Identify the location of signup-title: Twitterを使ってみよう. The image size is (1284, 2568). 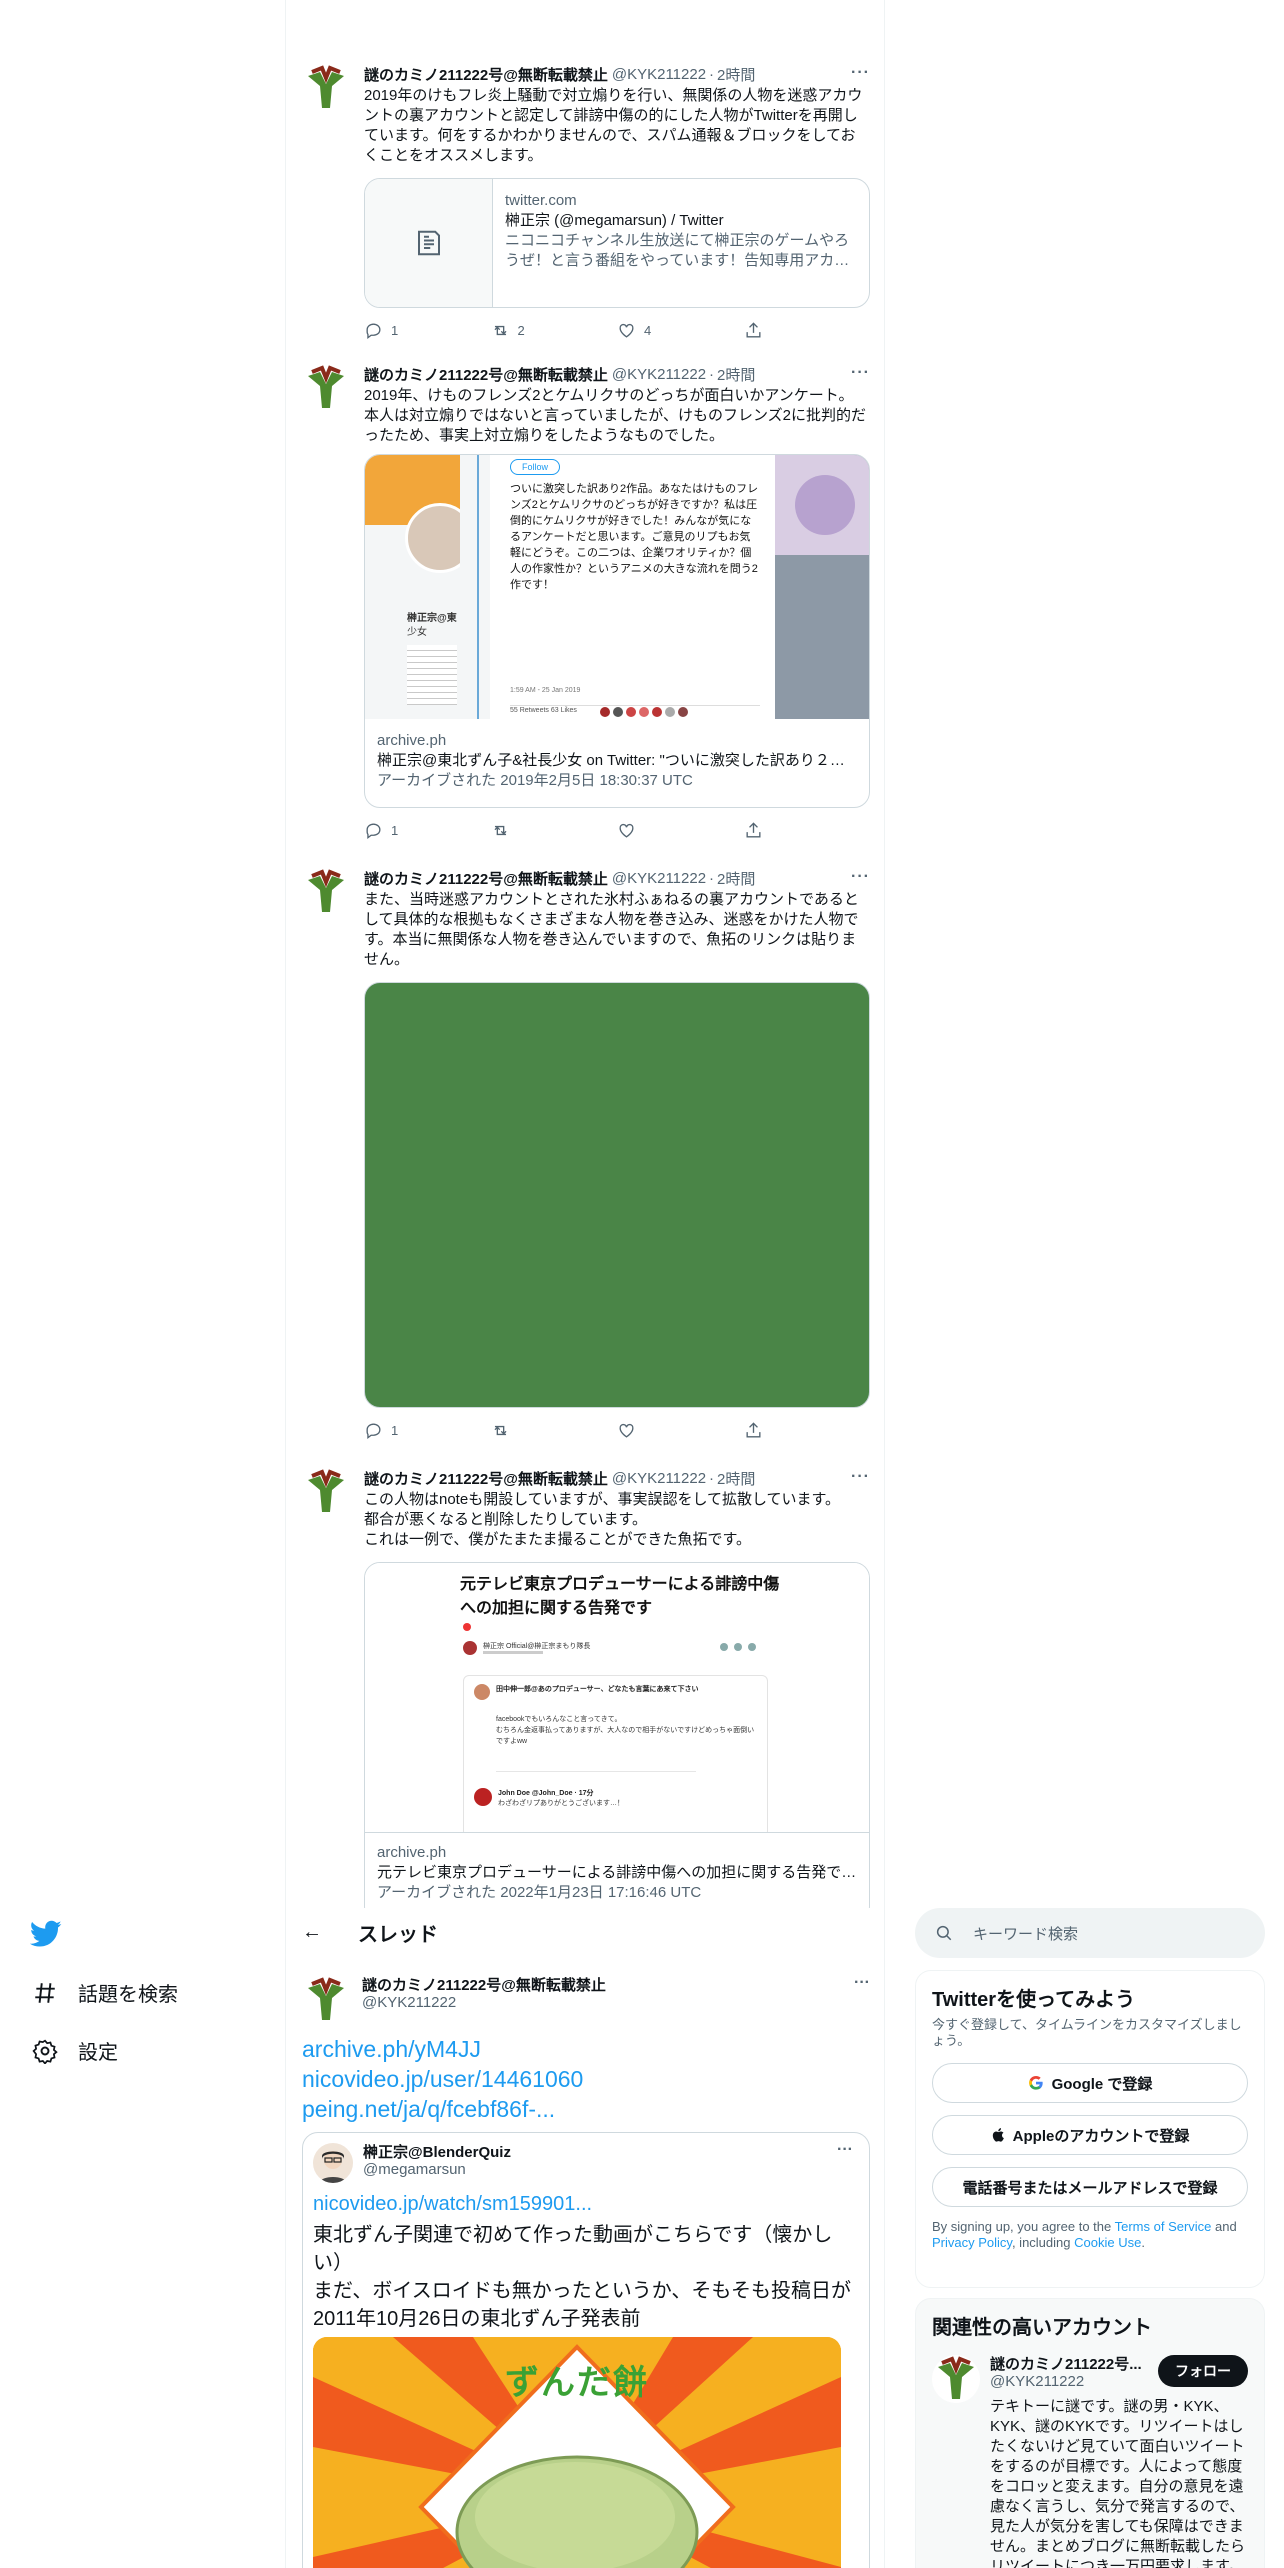
(1034, 2000).